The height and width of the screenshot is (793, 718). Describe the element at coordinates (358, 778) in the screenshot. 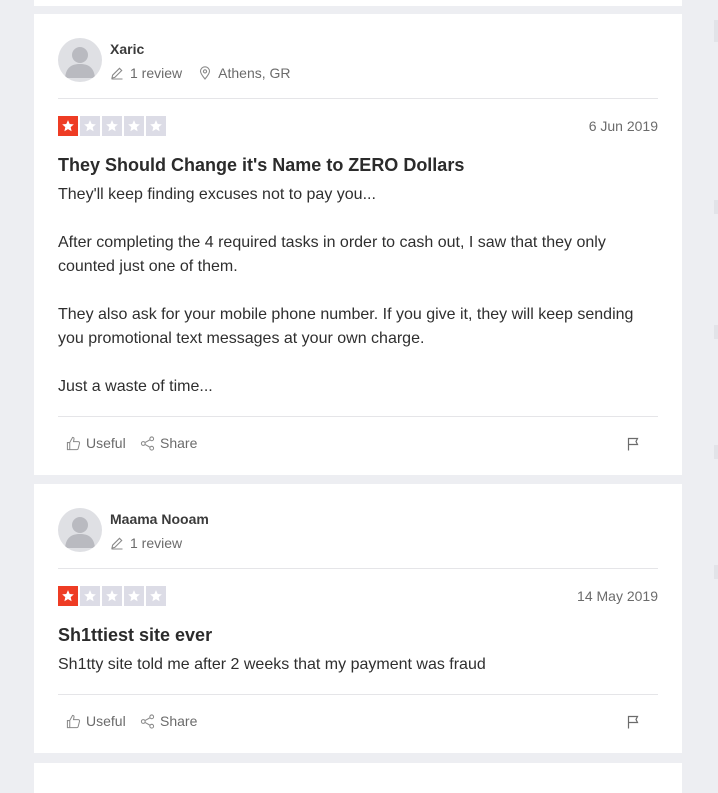

I see `next-review-card` at that location.